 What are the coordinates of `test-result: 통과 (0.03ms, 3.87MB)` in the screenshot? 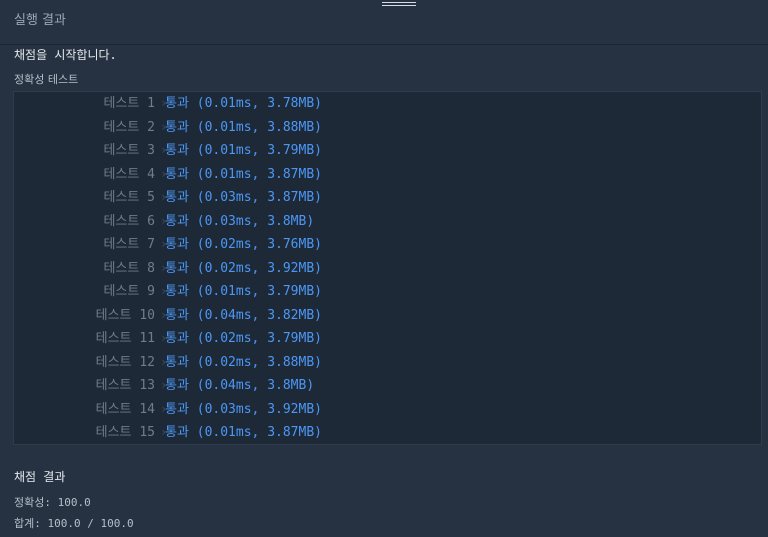 It's located at (243, 197).